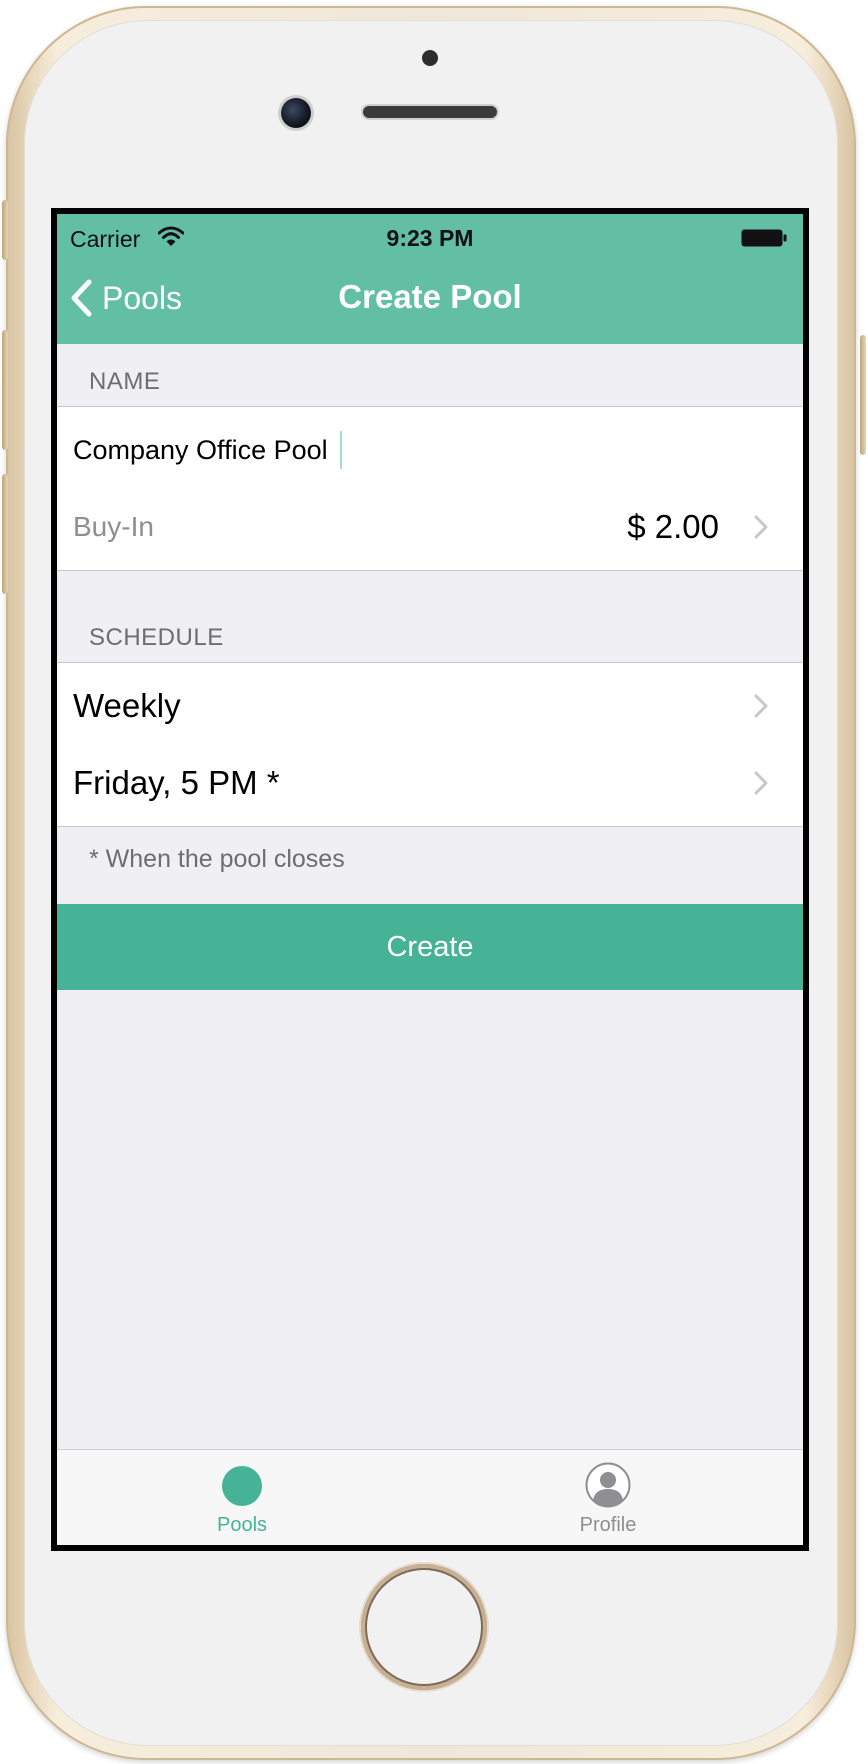  I want to click on create-button: Create, so click(430, 947).